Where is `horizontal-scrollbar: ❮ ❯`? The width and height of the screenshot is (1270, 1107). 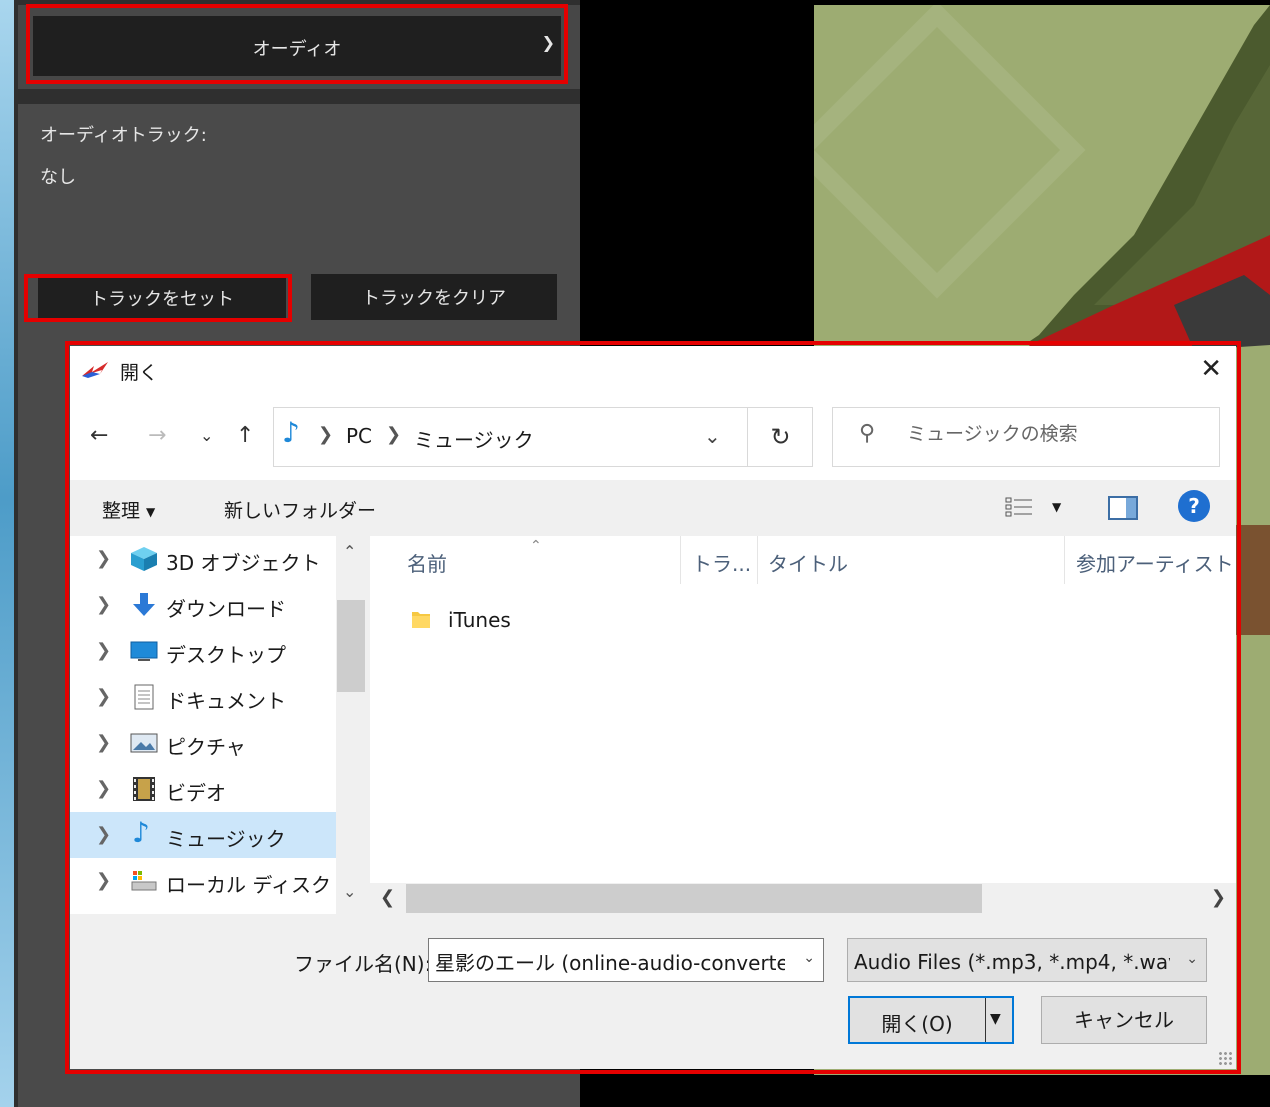 horizontal-scrollbar: ❮ ❯ is located at coordinates (803, 898).